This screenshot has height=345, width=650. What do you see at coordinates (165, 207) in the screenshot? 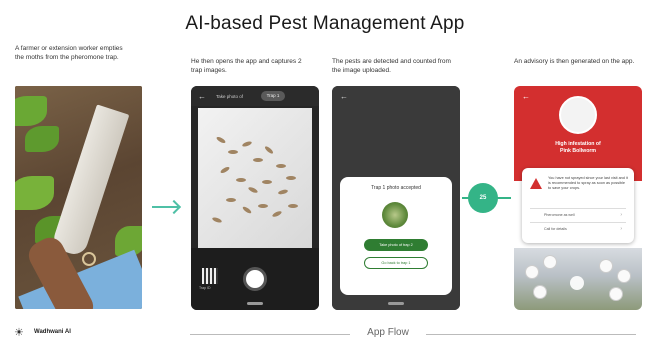
I see `arrow-icon` at bounding box center [165, 207].